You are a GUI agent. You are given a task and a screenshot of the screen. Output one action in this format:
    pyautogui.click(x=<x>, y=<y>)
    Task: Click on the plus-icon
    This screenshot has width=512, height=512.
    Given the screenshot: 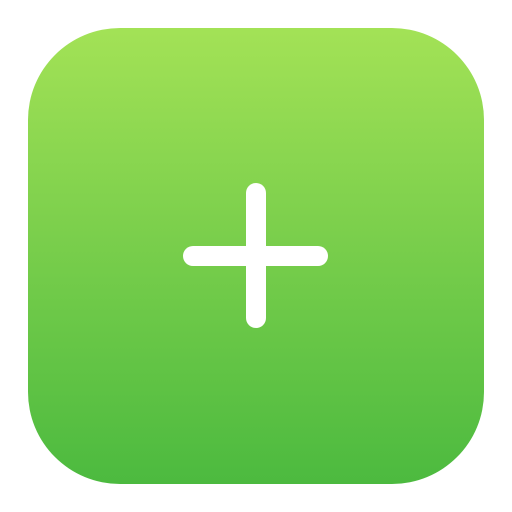 What is the action you would take?
    pyautogui.click(x=255, y=255)
    